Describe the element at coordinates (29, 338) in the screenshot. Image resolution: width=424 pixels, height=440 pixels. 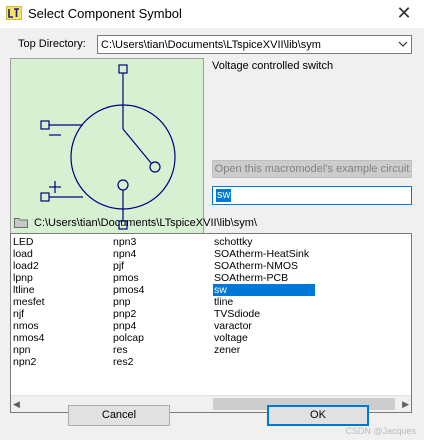
I see `list-item: nmos4` at that location.